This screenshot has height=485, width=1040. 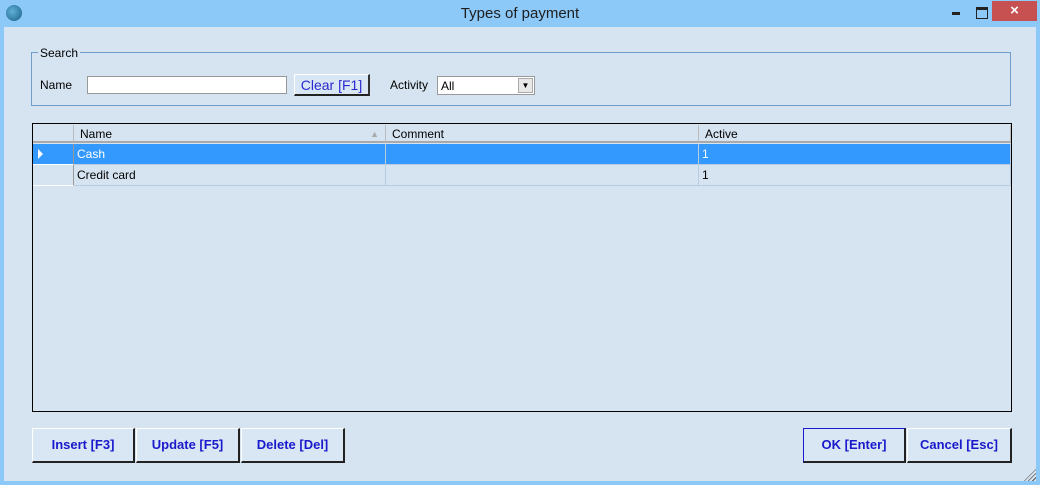 I want to click on table-row: Cash 1, so click(x=522, y=154).